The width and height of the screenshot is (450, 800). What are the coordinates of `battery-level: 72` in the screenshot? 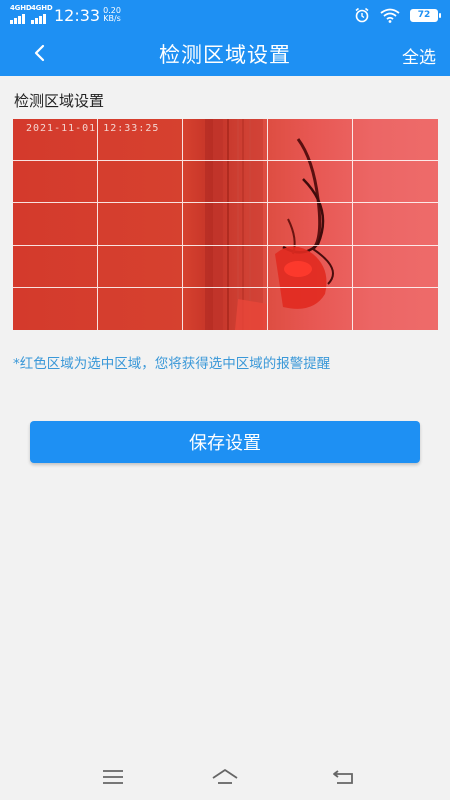 It's located at (424, 14).